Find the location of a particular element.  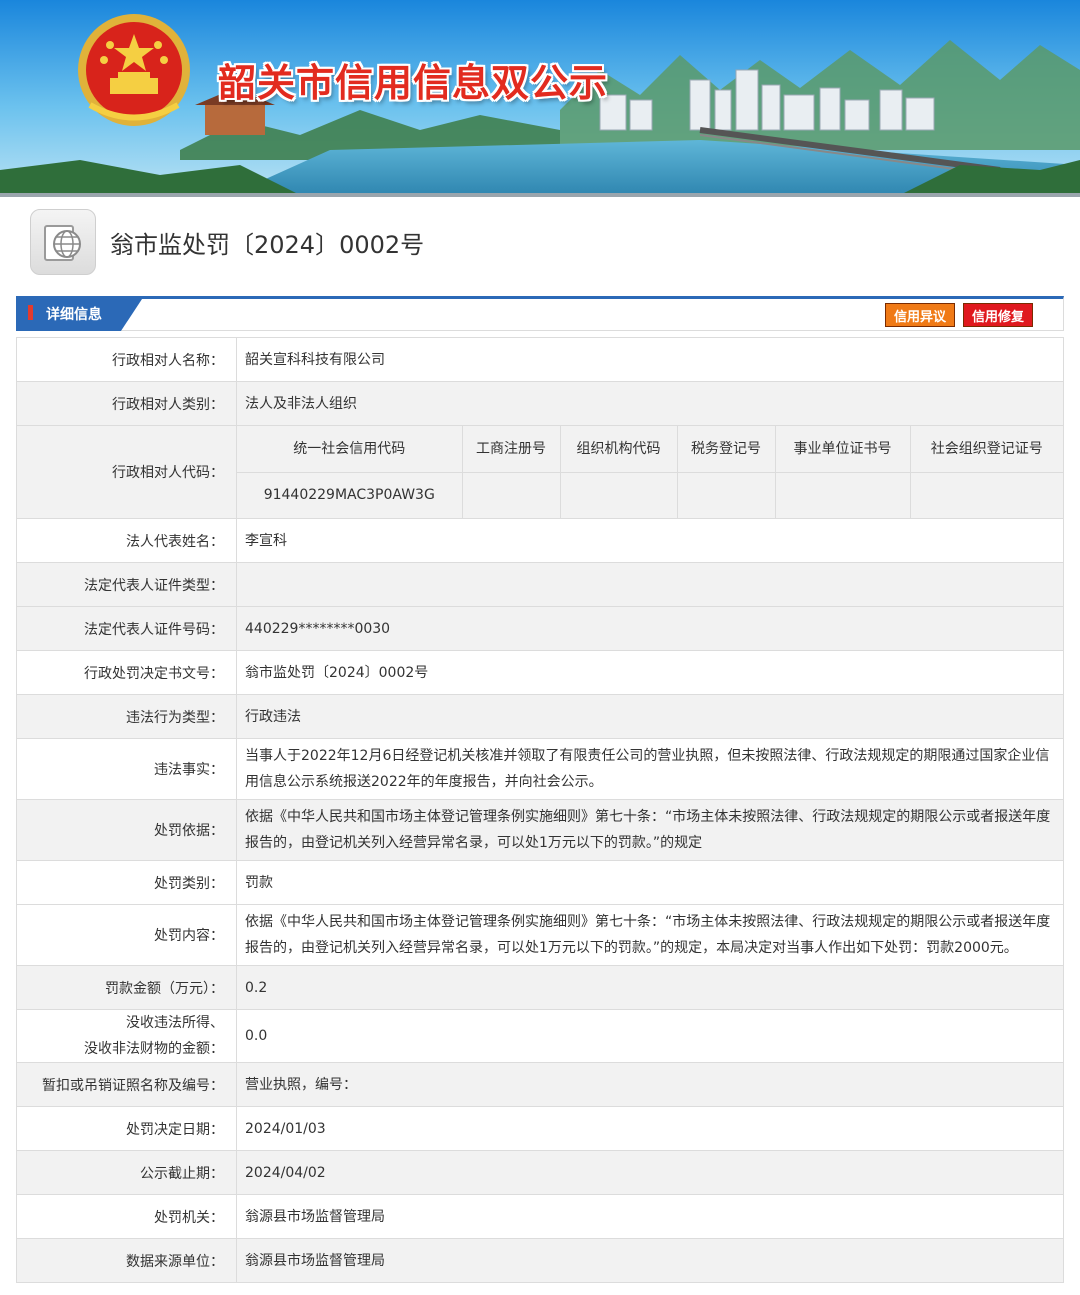

row-label: 暂扣或吊销证照名称及编号： is located at coordinates (126, 1084).